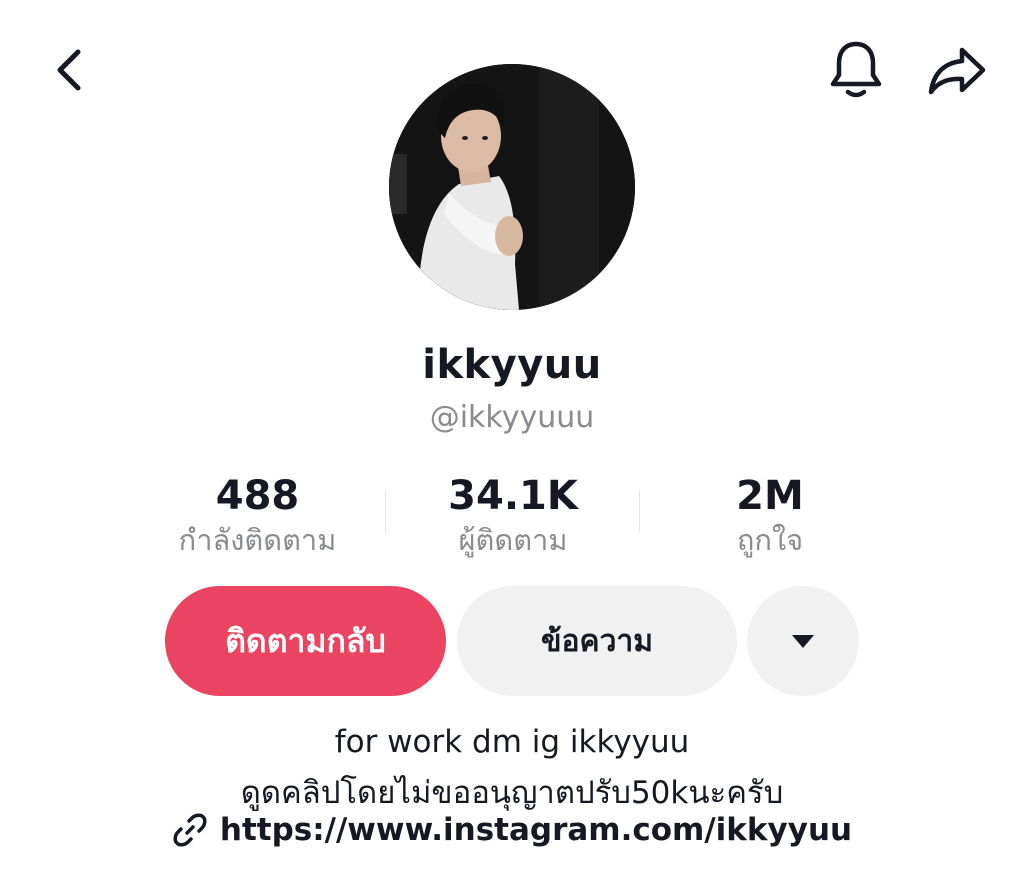 The height and width of the screenshot is (875, 1024). I want to click on following-stat: 488 กำลังติดตาม, so click(257, 514).